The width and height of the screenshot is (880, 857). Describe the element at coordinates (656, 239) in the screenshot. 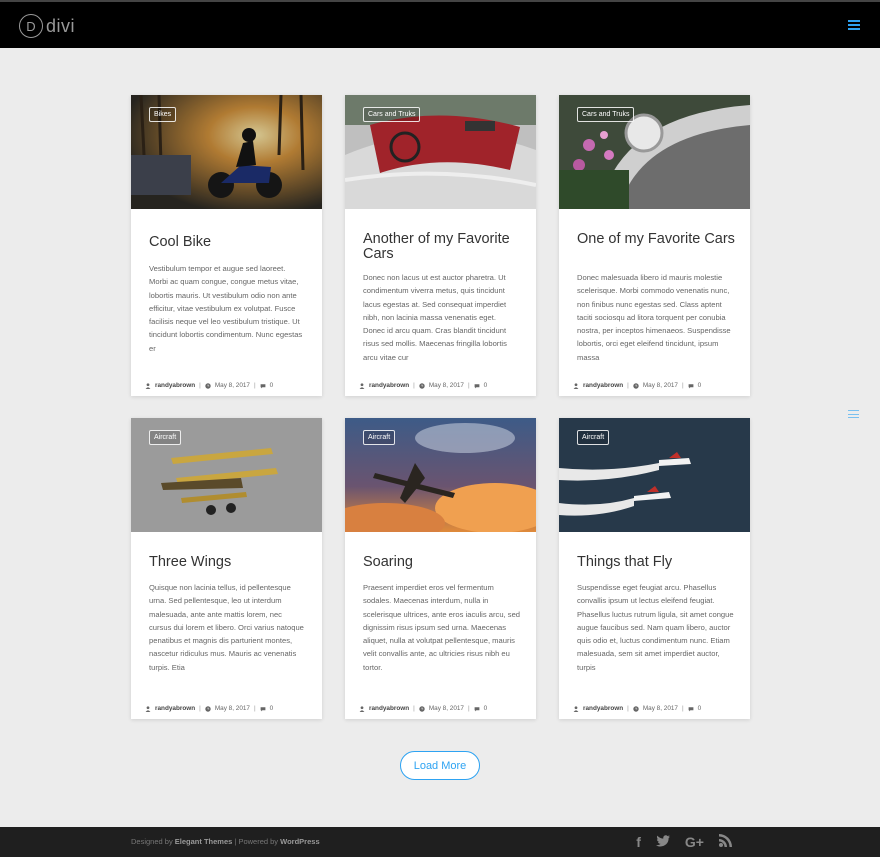

I see `post-title: One of my Favorite Cars` at that location.